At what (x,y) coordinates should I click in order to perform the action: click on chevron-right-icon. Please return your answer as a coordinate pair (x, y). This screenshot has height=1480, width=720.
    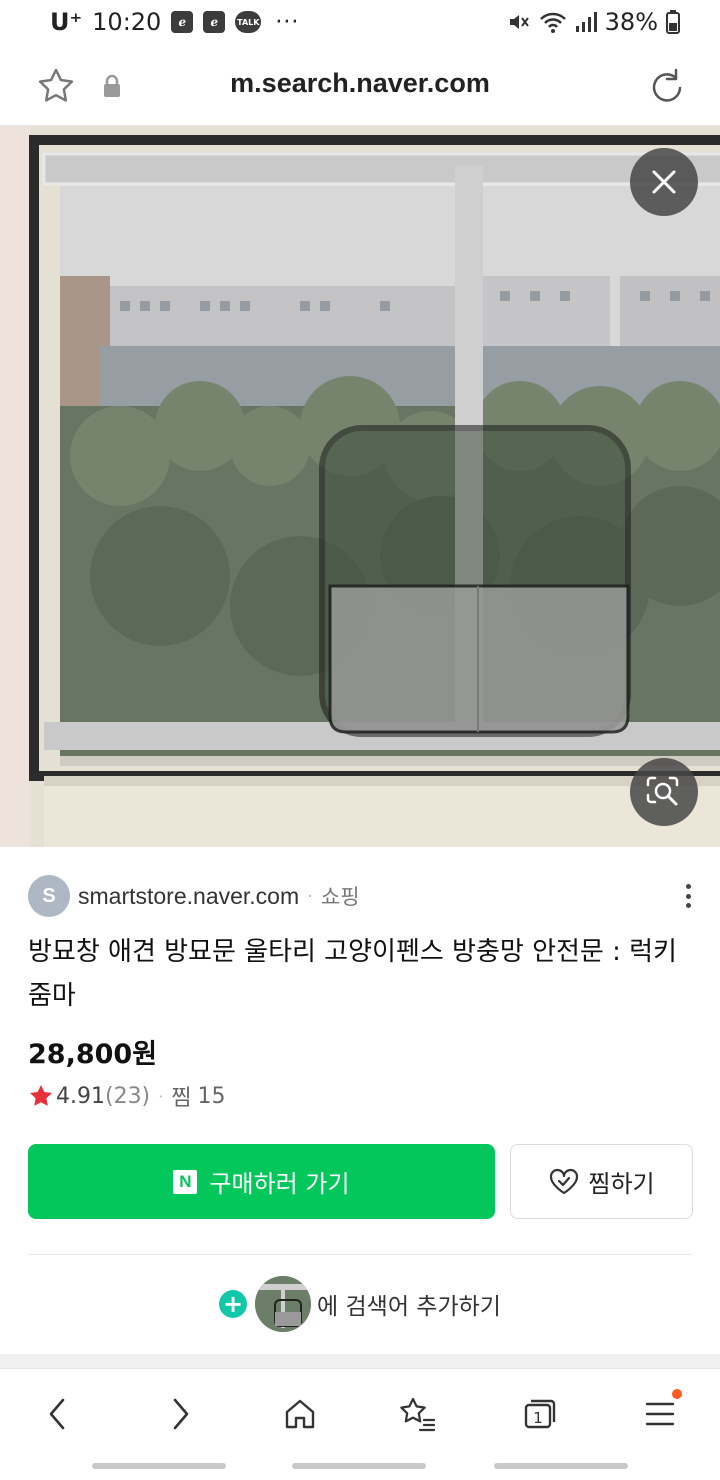
    Looking at the image, I should click on (181, 1414).